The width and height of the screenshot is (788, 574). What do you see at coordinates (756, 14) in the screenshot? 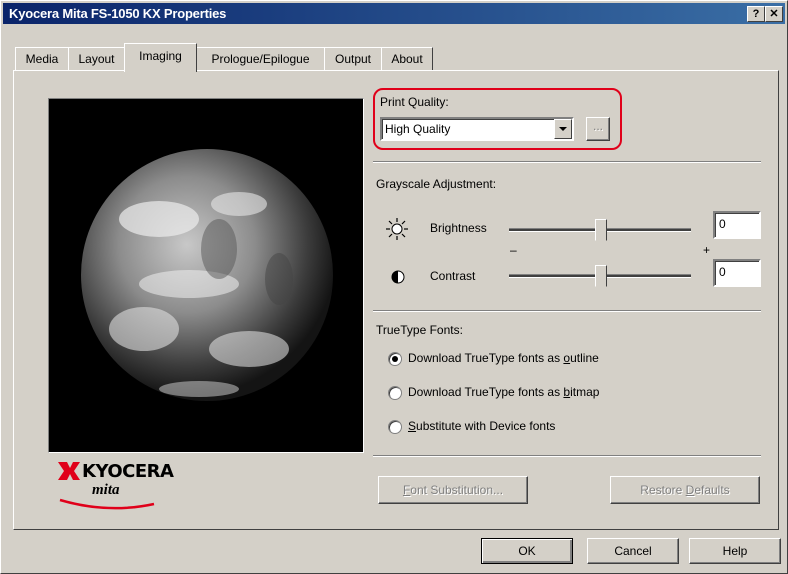
I see `help-title-button: ?` at bounding box center [756, 14].